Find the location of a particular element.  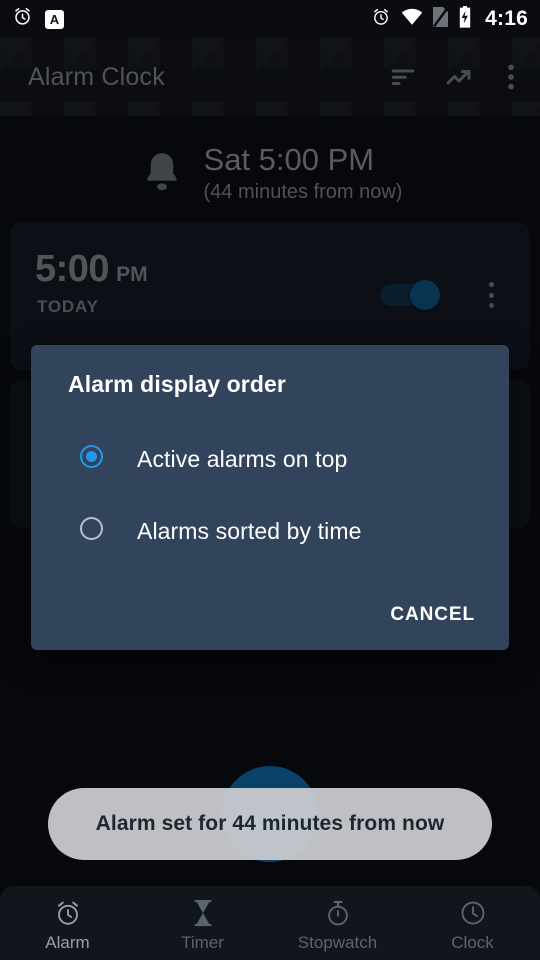

nav-tab-alarm: Alarm is located at coordinates (67, 923).